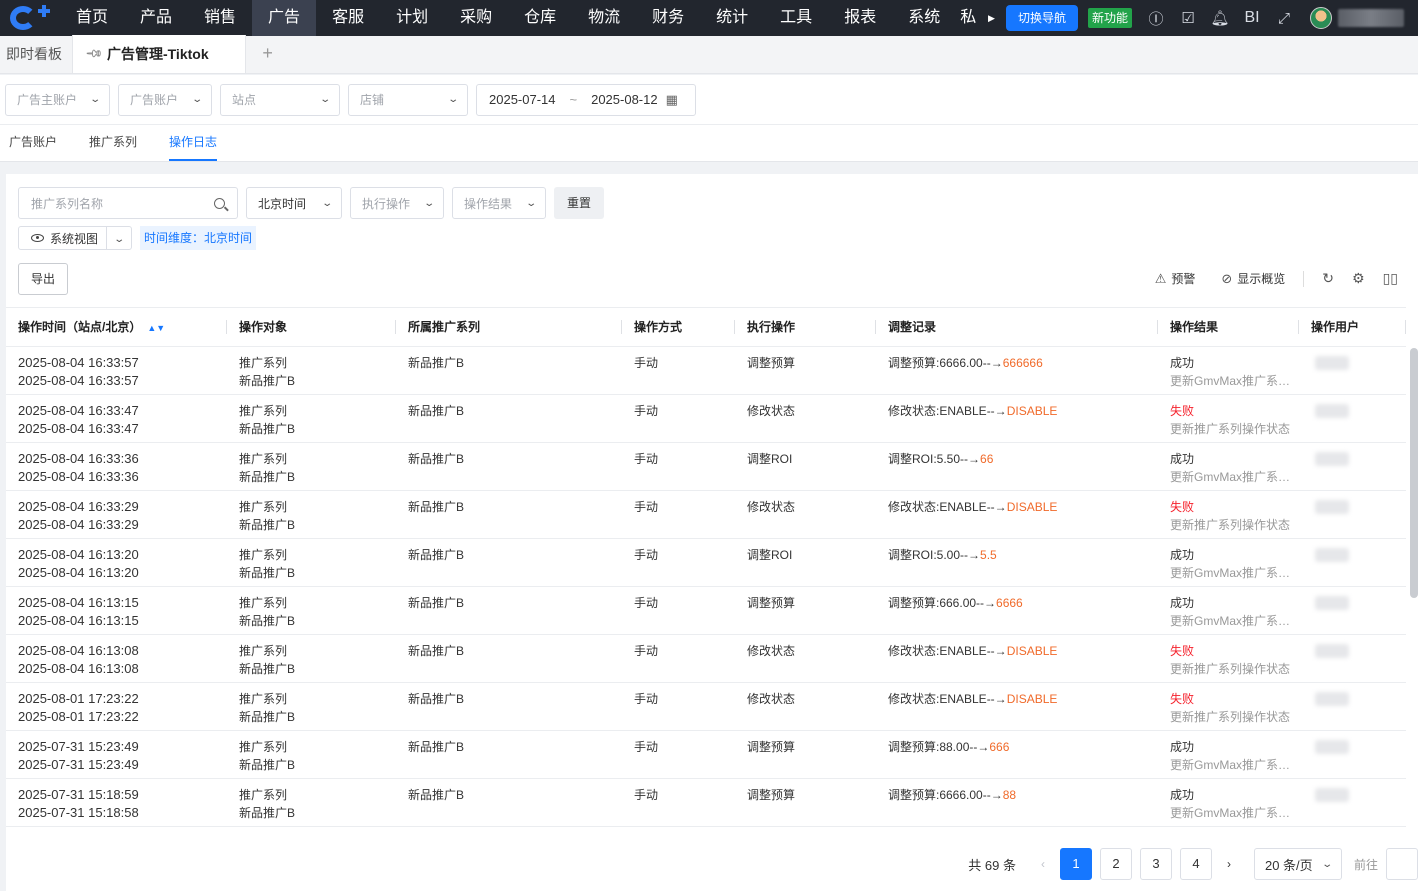 This screenshot has width=1418, height=891. Describe the element at coordinates (1414, 473) in the screenshot. I see `scrollbar-thumb` at that location.